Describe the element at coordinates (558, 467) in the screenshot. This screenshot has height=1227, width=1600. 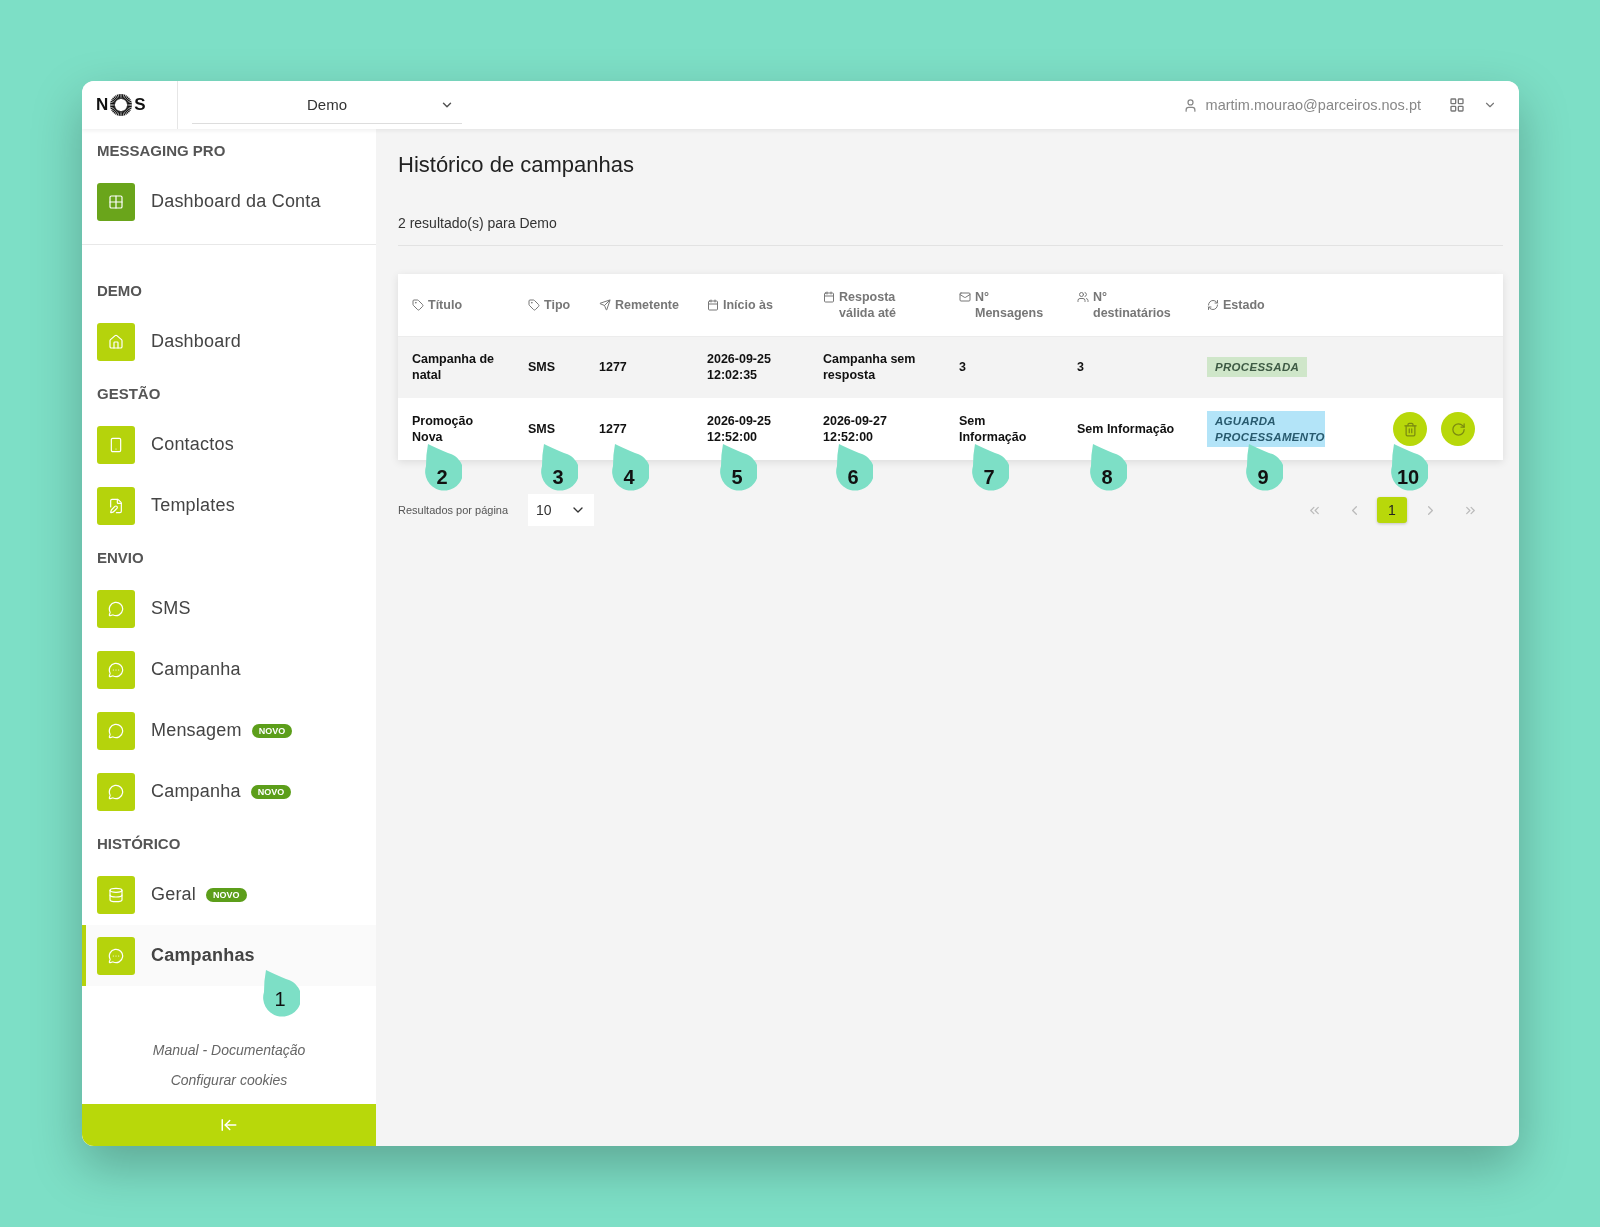
I see `callout-marker: 3` at that location.